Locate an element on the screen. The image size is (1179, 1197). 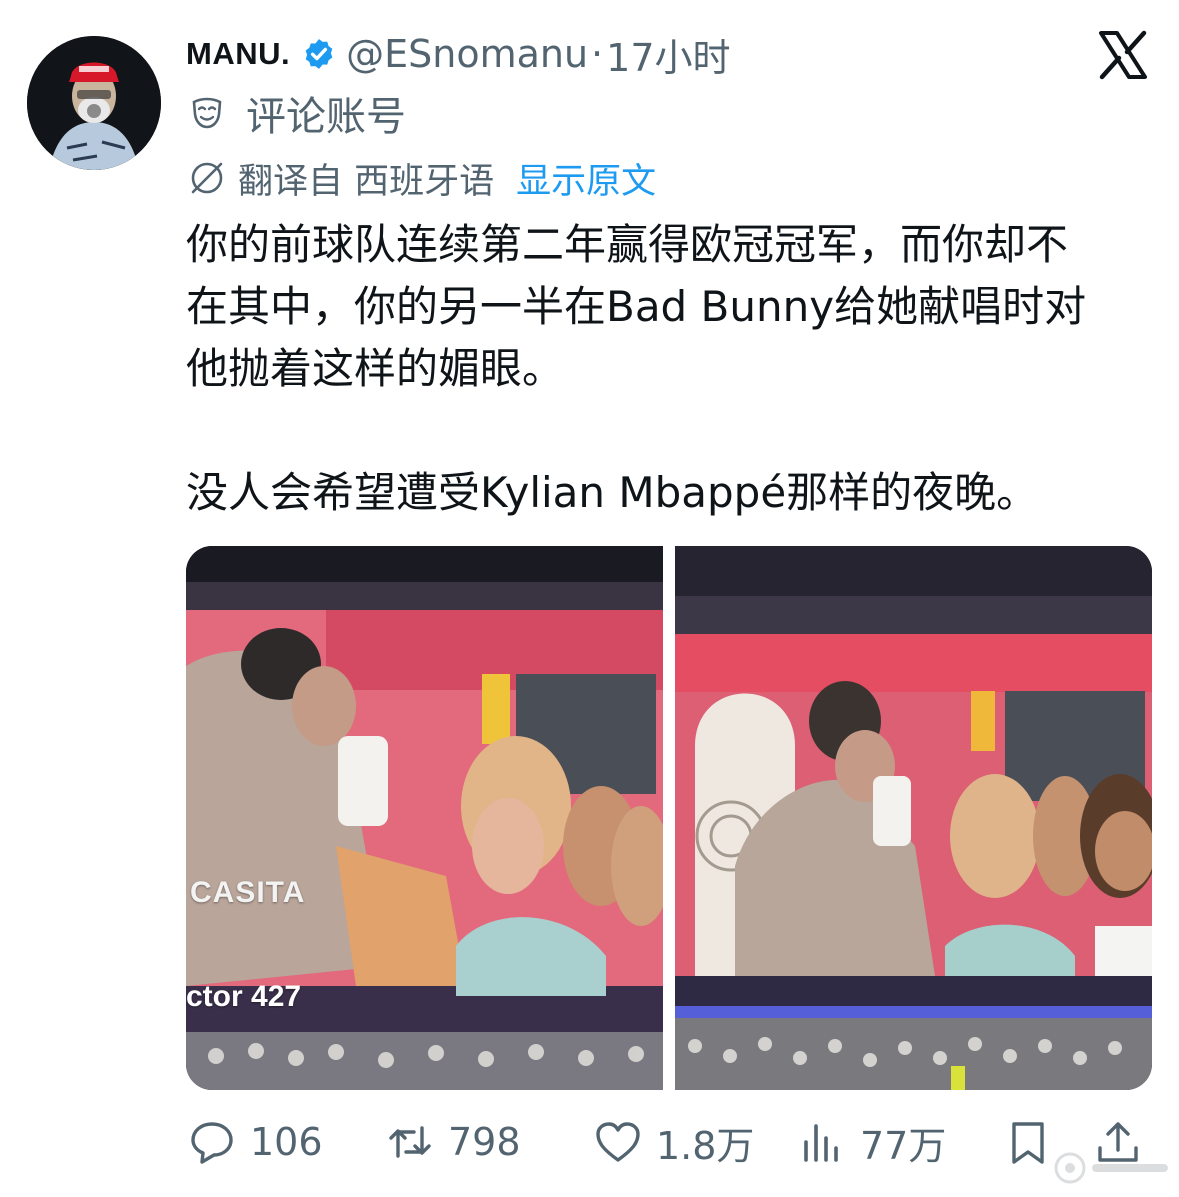
translate-icon is located at coordinates (207, 178).